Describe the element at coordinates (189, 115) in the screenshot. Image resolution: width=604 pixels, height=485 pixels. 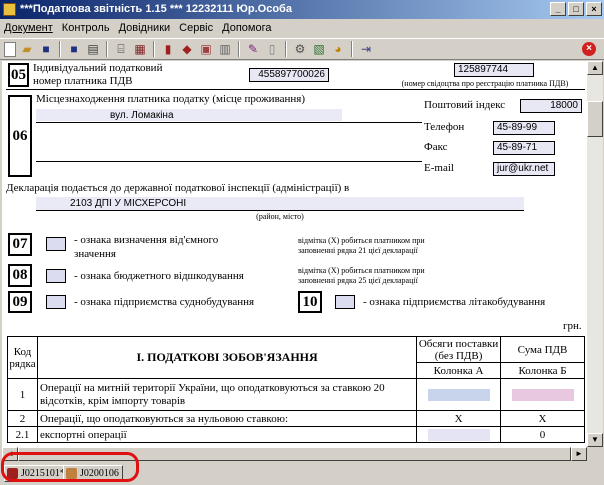
I see `address-field: вул. Ломакіна` at that location.